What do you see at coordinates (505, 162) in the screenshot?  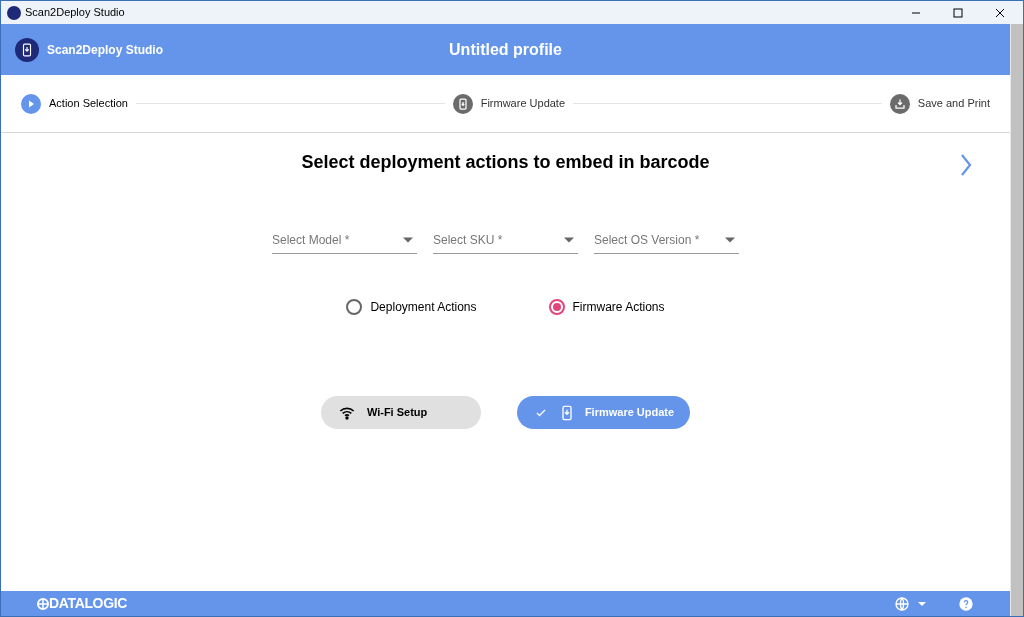 I see `page-heading: Select deployment actions to embed in barcode` at bounding box center [505, 162].